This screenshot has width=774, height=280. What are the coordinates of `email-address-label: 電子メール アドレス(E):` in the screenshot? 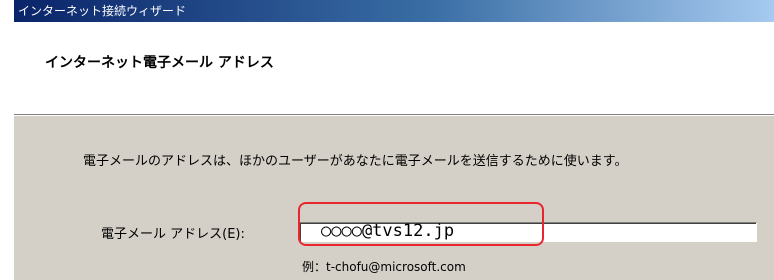 It's located at (173, 234).